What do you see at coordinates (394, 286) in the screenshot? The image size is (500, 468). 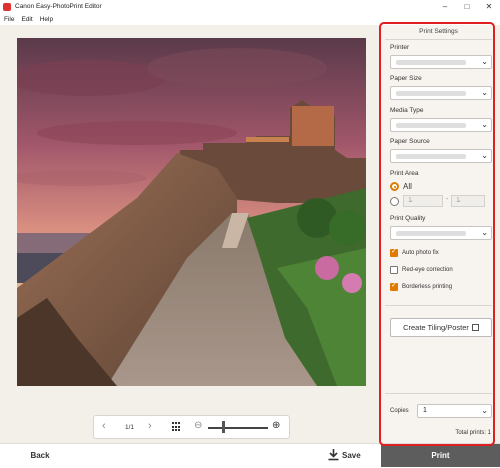 I see `borderless-checkbox` at bounding box center [394, 286].